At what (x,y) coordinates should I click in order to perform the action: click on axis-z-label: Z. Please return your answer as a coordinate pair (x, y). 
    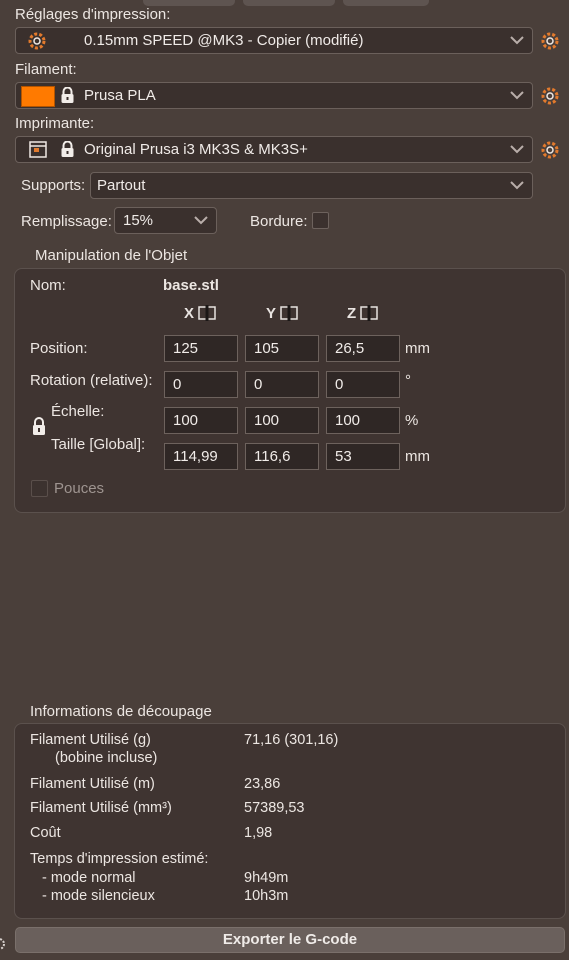
    Looking at the image, I should click on (352, 313).